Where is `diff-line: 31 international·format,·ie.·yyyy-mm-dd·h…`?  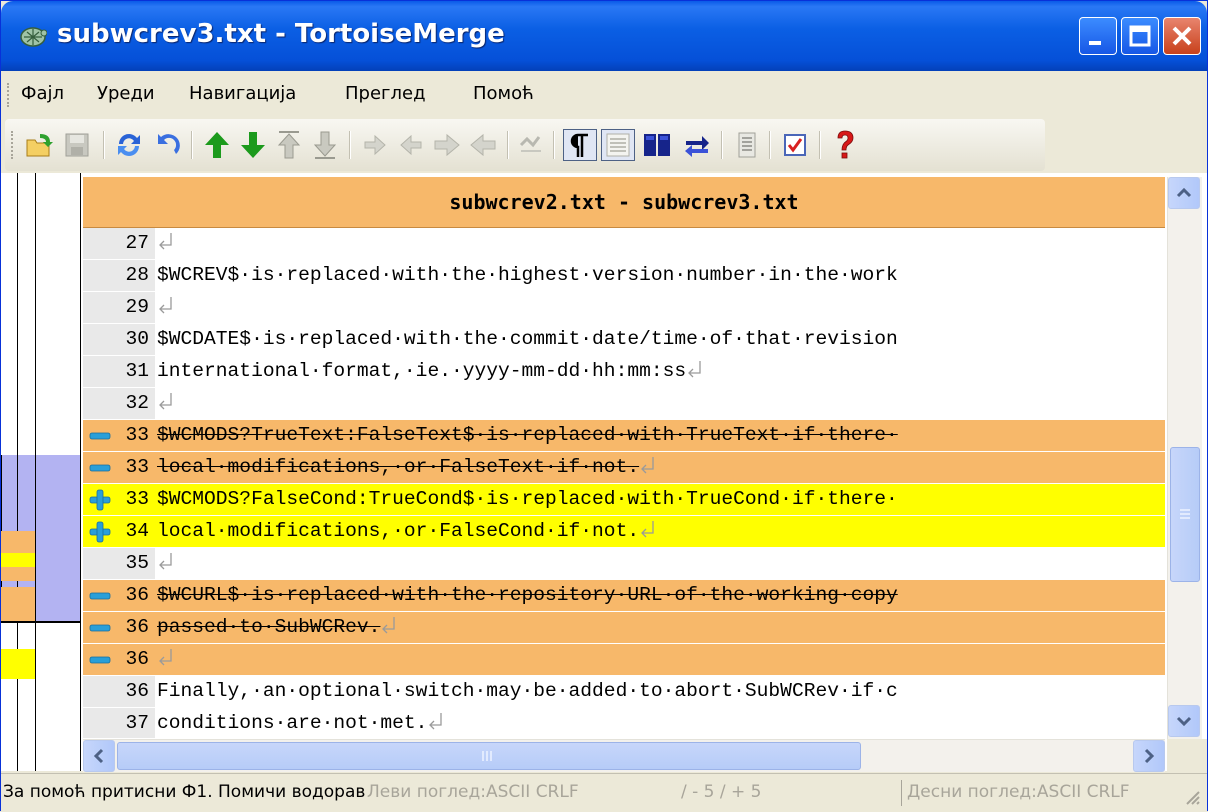
diff-line: 31 international·format,·ie.·yyyy-mm-dd·h… is located at coordinates (624, 371).